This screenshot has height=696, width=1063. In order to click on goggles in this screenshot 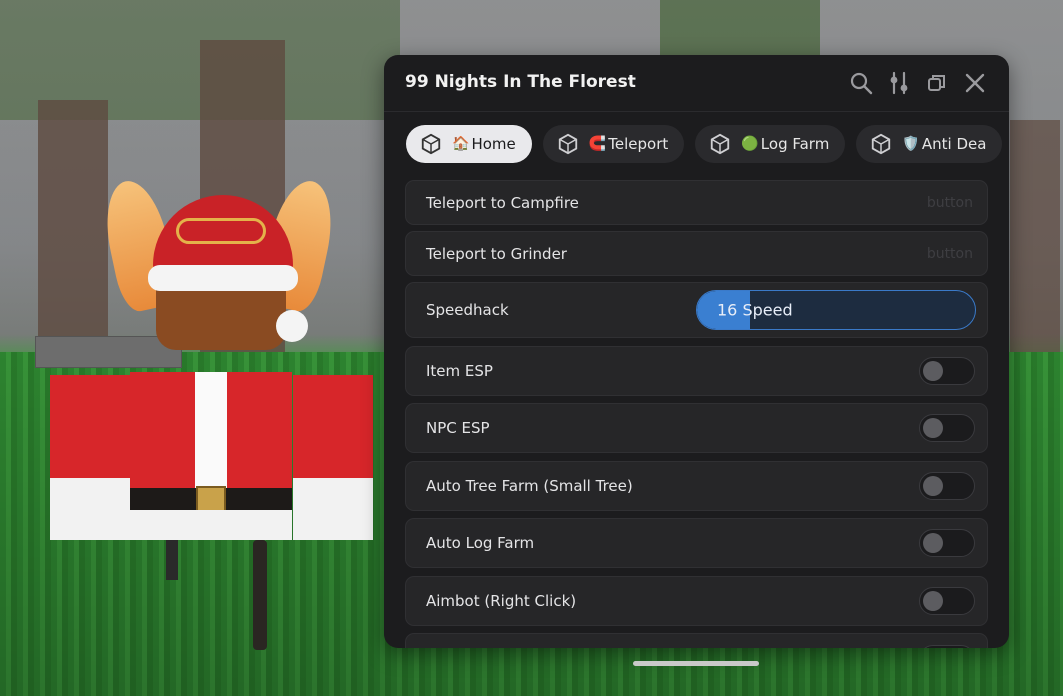, I will do `click(221, 231)`.